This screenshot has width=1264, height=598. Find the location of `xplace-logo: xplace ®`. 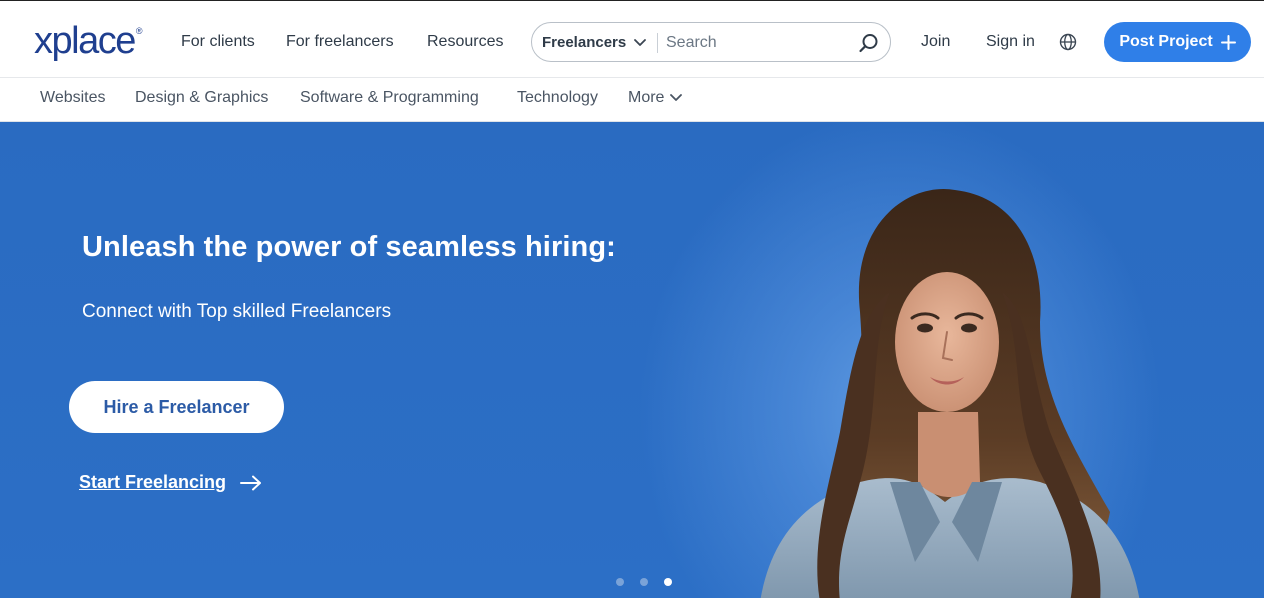

xplace-logo: xplace ® is located at coordinates (88, 43).